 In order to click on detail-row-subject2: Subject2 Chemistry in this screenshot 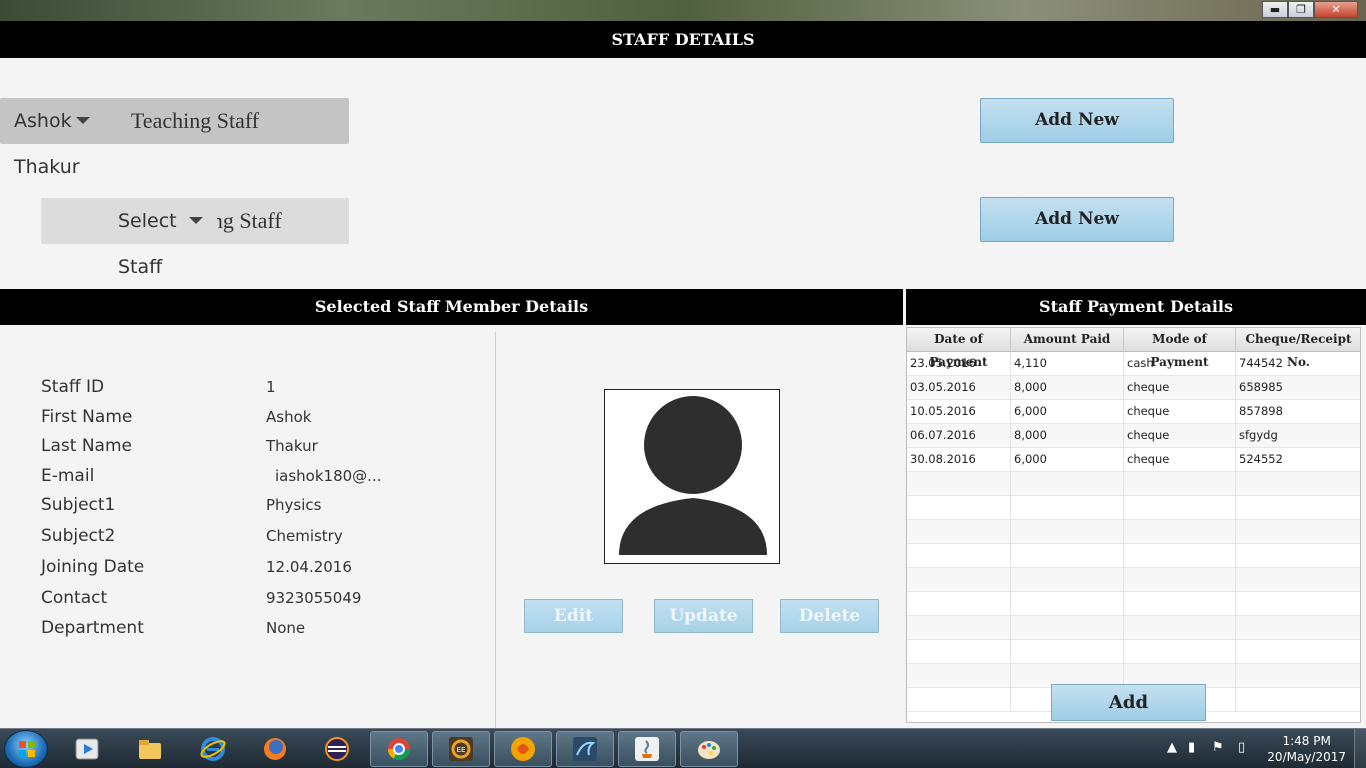, I will do `click(261, 538)`.